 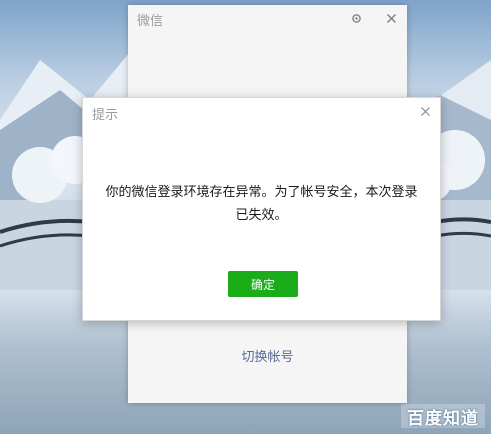 I want to click on confirm-button: 确定, so click(x=263, y=284).